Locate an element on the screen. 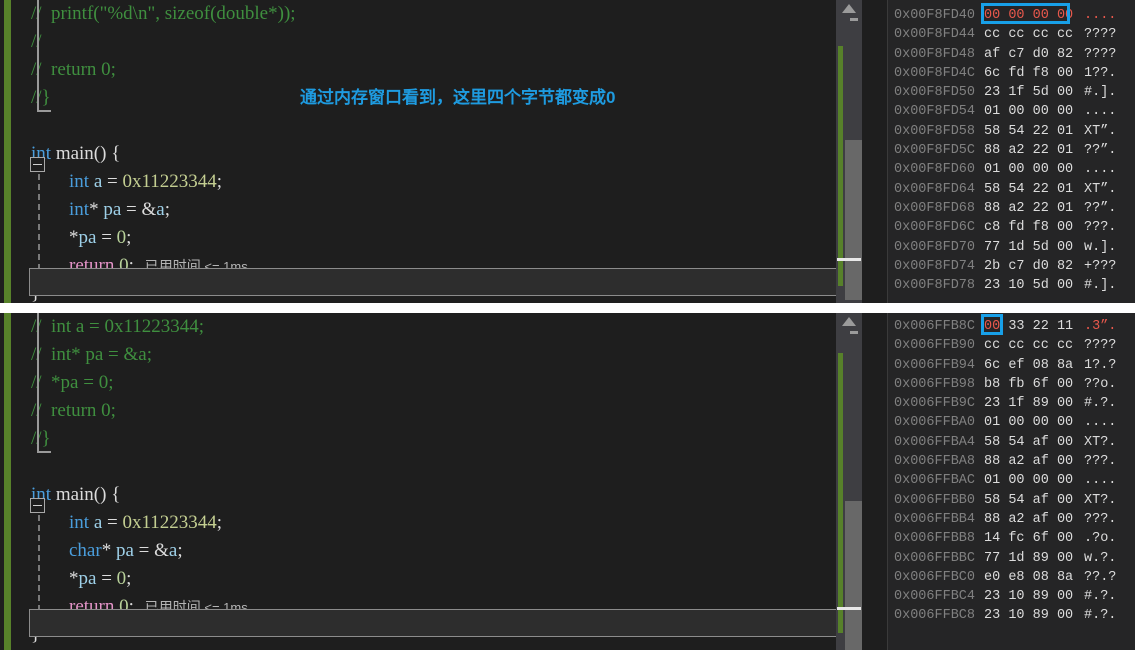  code-line: int a = 0x11223344; is located at coordinates (437, 182).